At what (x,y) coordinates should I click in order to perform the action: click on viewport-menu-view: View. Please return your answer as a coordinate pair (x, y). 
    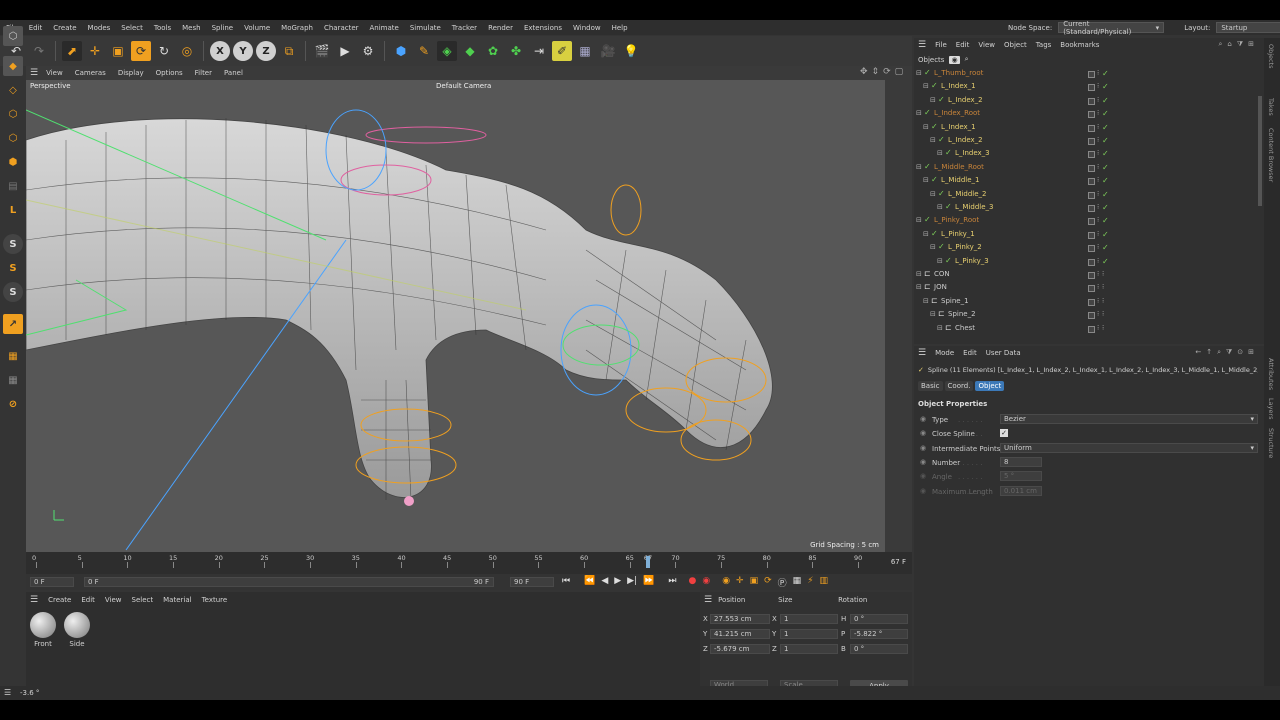
    Looking at the image, I should click on (54, 73).